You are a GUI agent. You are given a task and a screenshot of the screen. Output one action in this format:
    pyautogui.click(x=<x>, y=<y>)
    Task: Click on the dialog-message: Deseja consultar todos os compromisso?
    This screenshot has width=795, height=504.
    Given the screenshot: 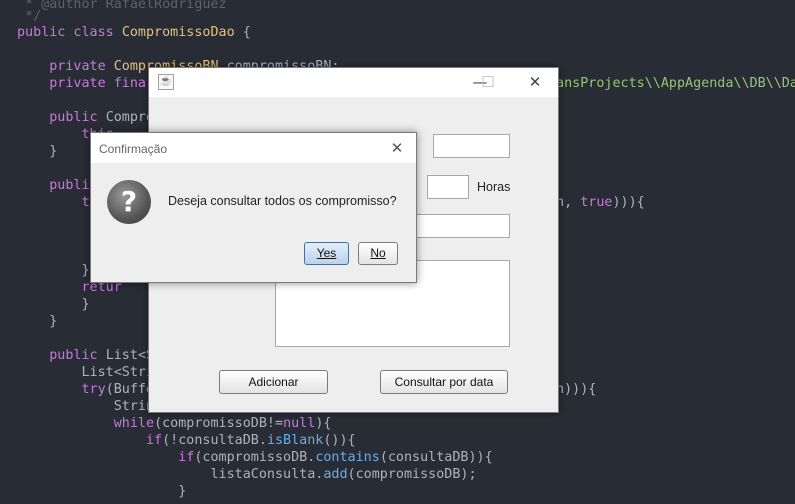 What is the action you would take?
    pyautogui.click(x=282, y=201)
    